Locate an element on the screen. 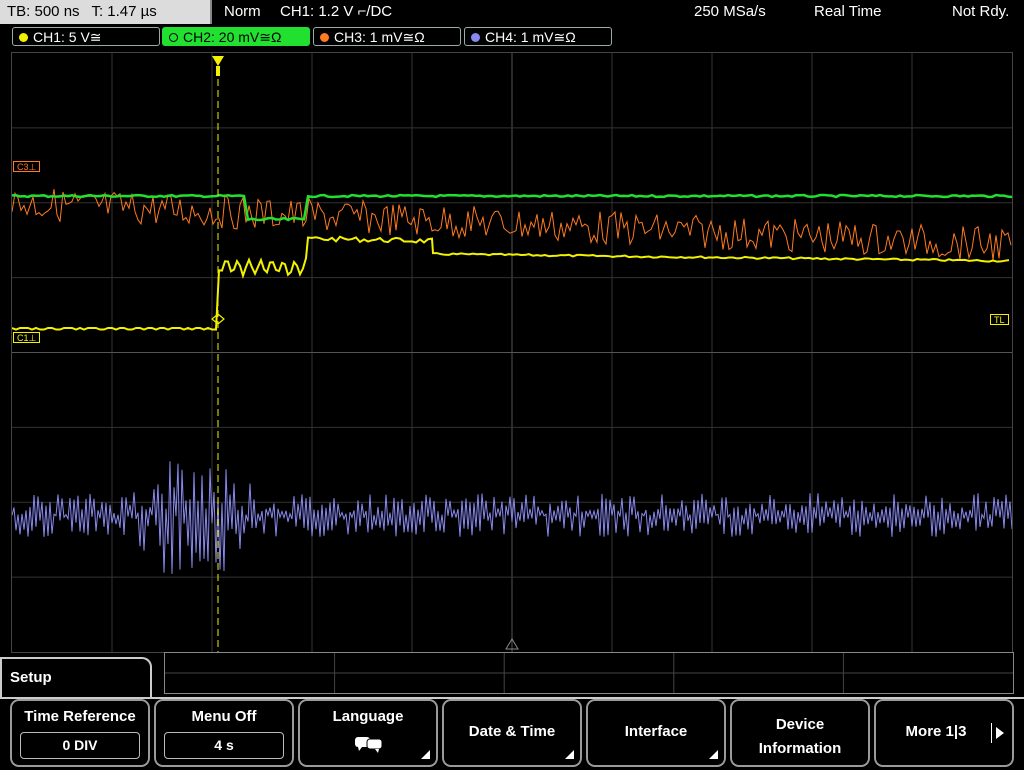 The width and height of the screenshot is (1024, 770). channel-1-dot-icon is located at coordinates (23, 37).